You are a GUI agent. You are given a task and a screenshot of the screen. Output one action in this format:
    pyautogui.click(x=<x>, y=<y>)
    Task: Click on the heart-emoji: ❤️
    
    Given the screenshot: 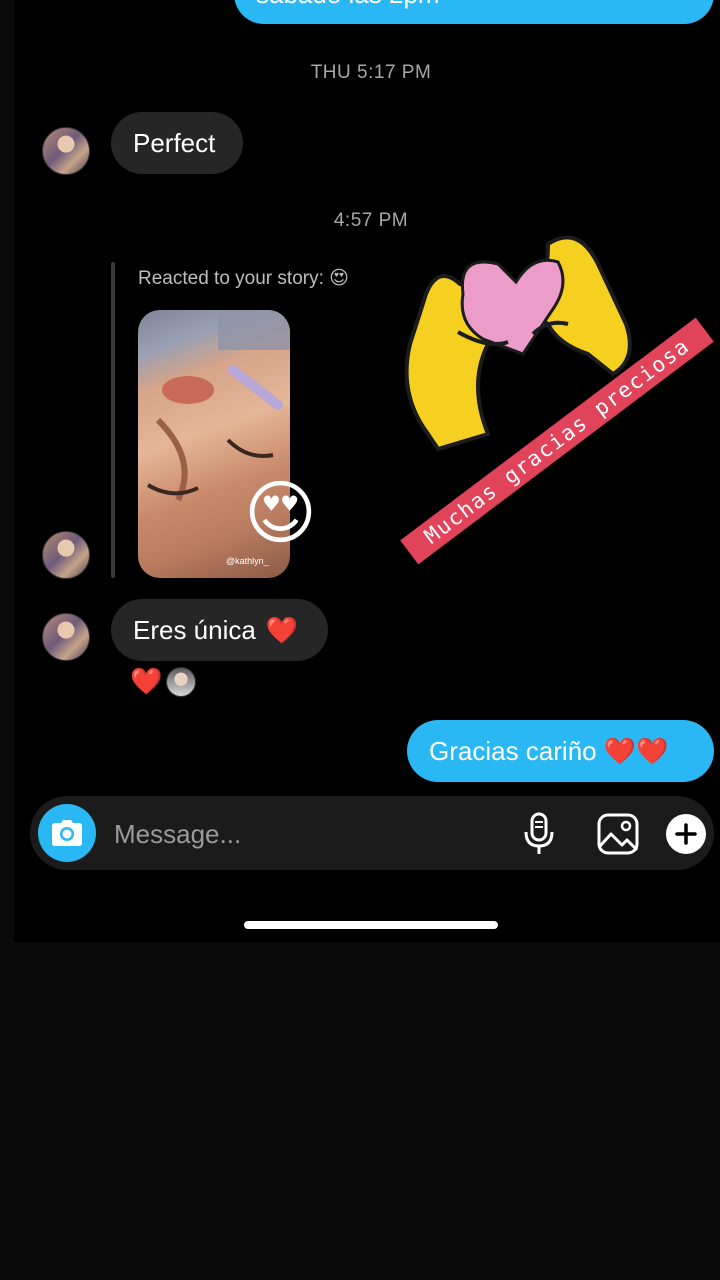 What is the action you would take?
    pyautogui.click(x=282, y=629)
    